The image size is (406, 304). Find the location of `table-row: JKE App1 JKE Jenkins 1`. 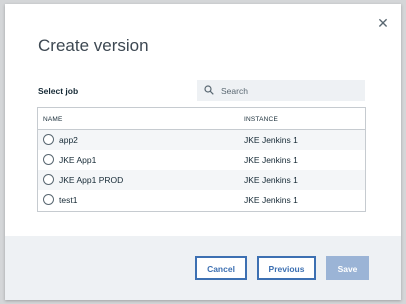

table-row: JKE App1 JKE Jenkins 1 is located at coordinates (201, 160).